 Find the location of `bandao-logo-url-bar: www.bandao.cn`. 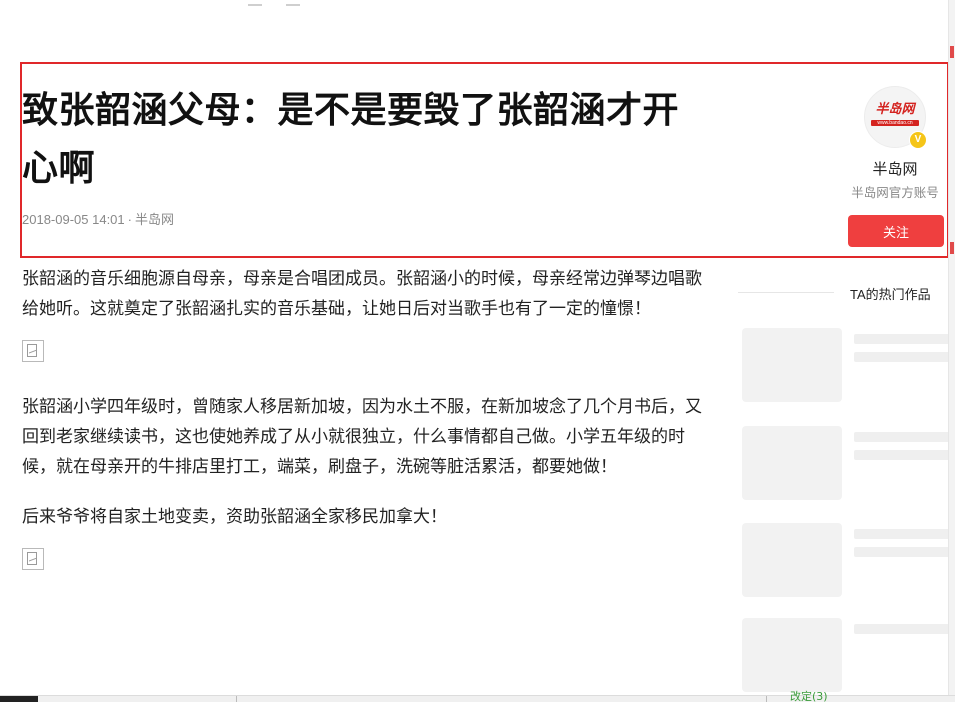

bandao-logo-url-bar: www.bandao.cn is located at coordinates (895, 123).